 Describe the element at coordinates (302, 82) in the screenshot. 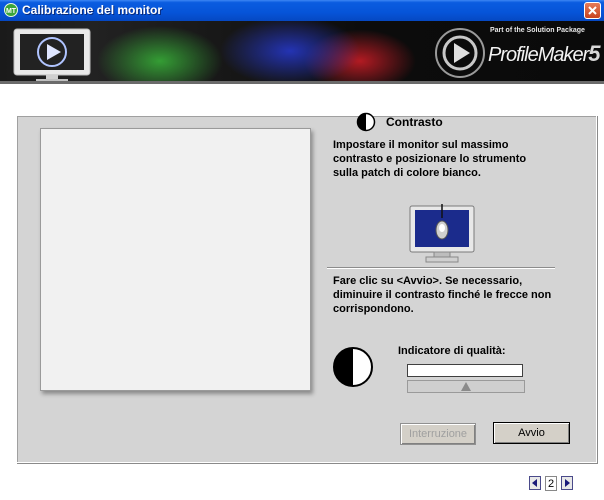

I see `banner-divider` at that location.